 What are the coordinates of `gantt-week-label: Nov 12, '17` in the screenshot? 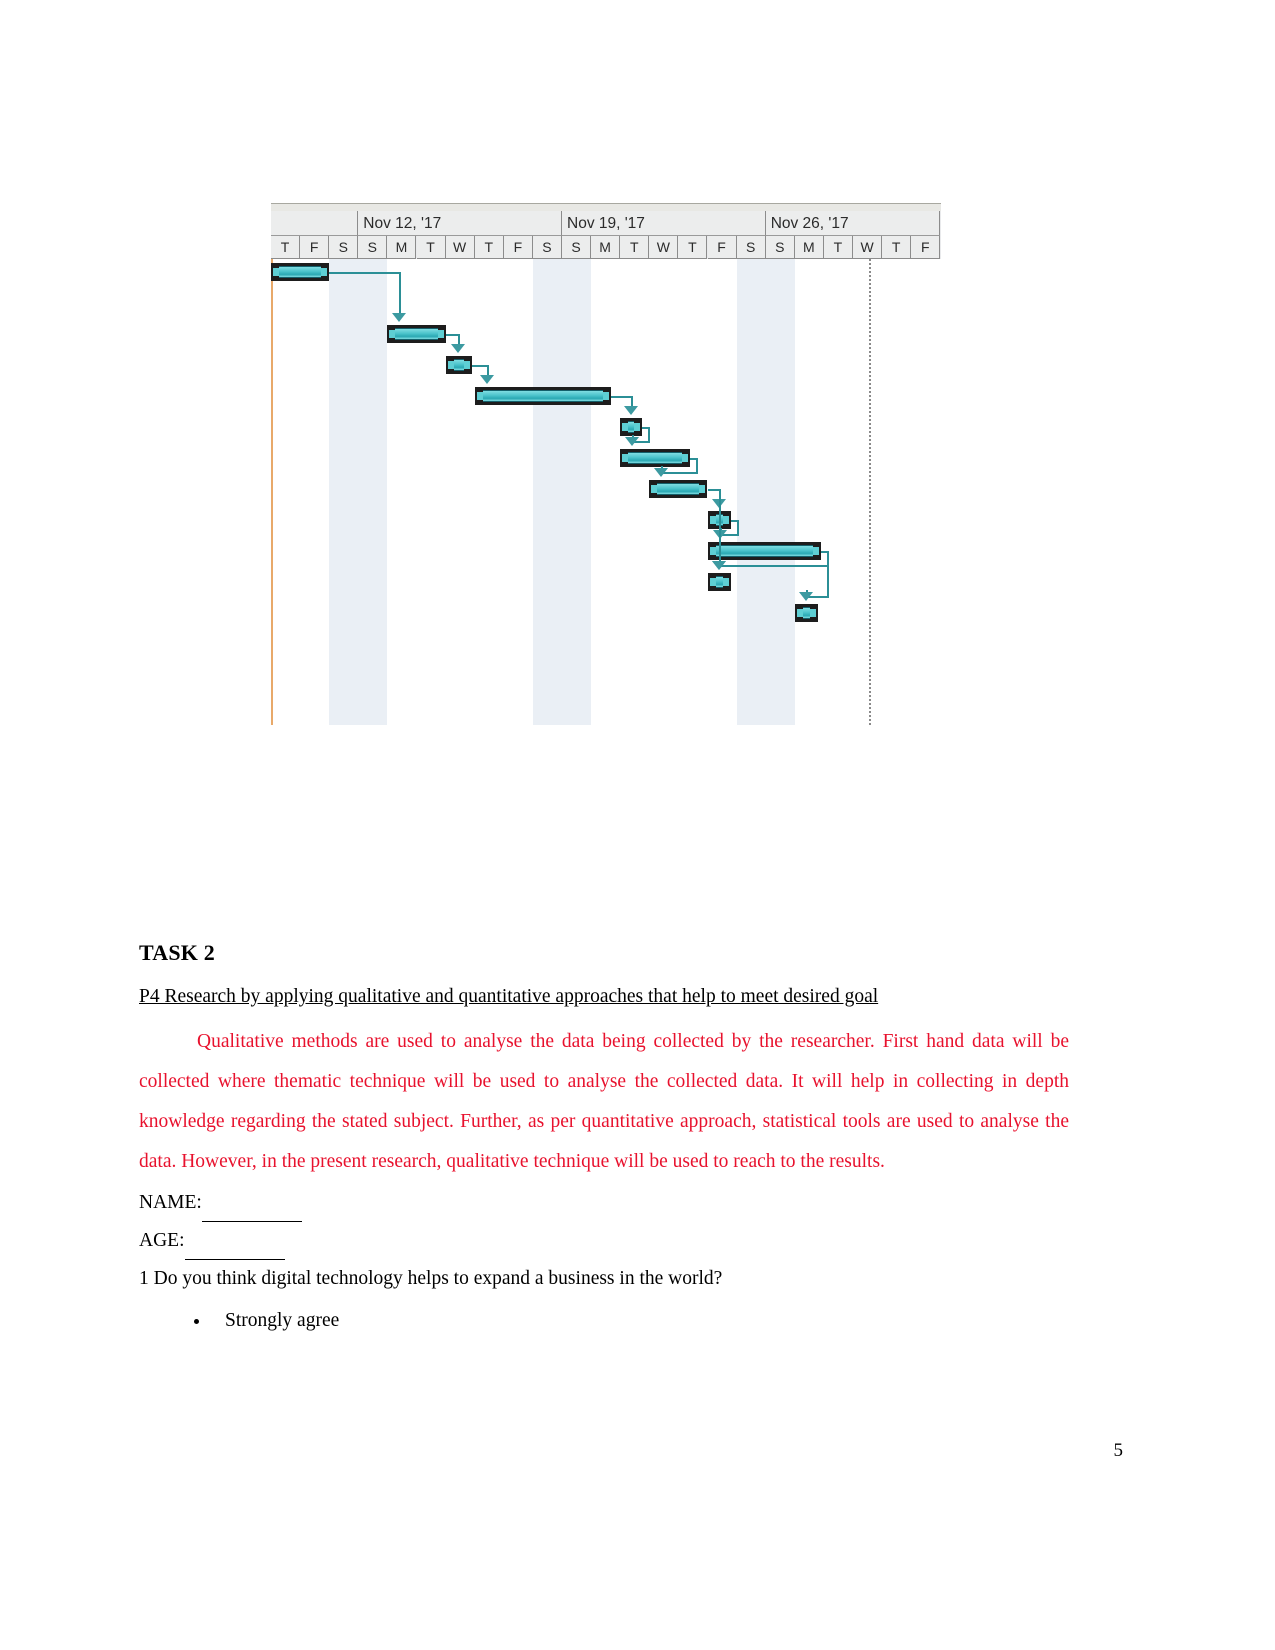 It's located at (460, 223).